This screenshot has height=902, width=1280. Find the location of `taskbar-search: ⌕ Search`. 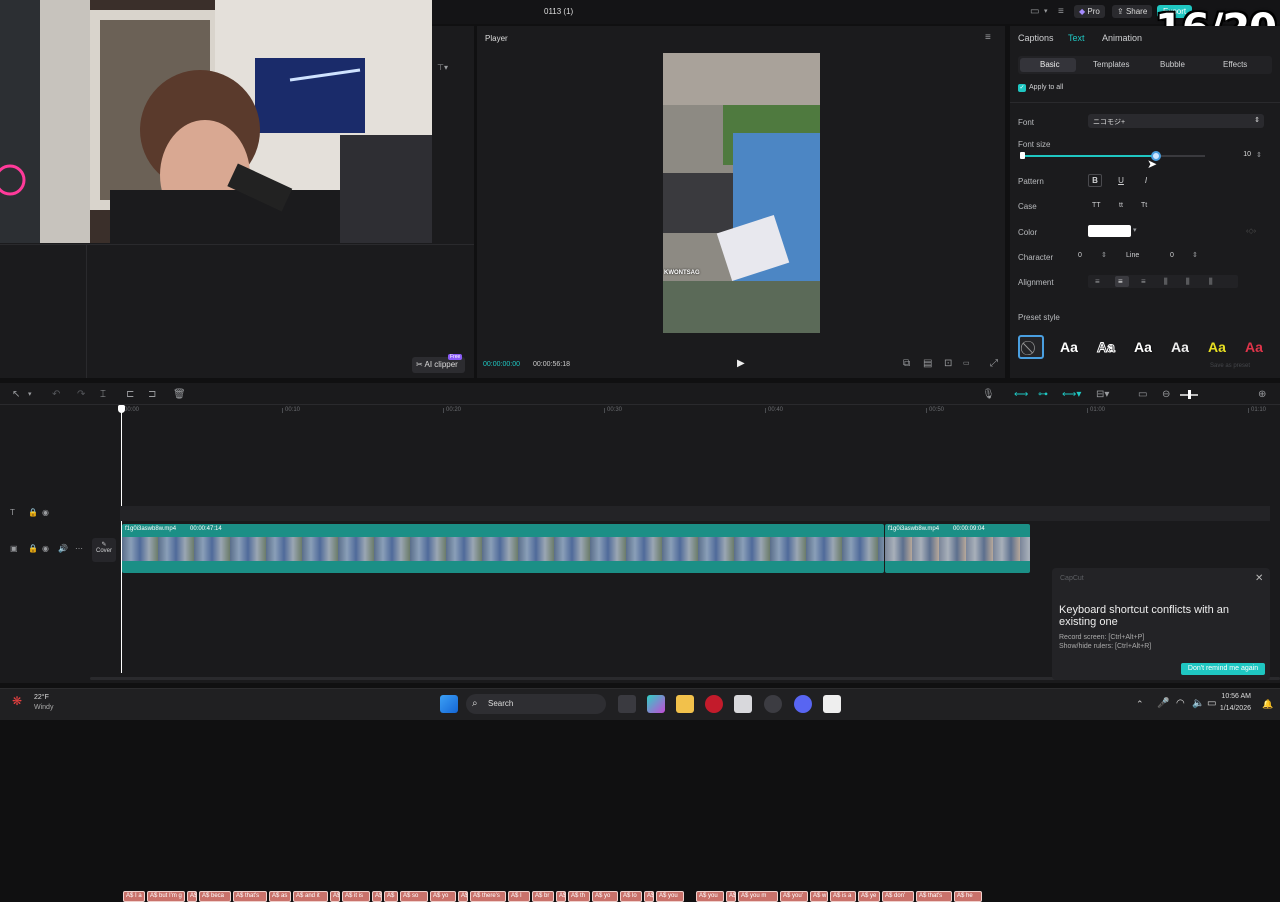

taskbar-search: ⌕ Search is located at coordinates (536, 704).